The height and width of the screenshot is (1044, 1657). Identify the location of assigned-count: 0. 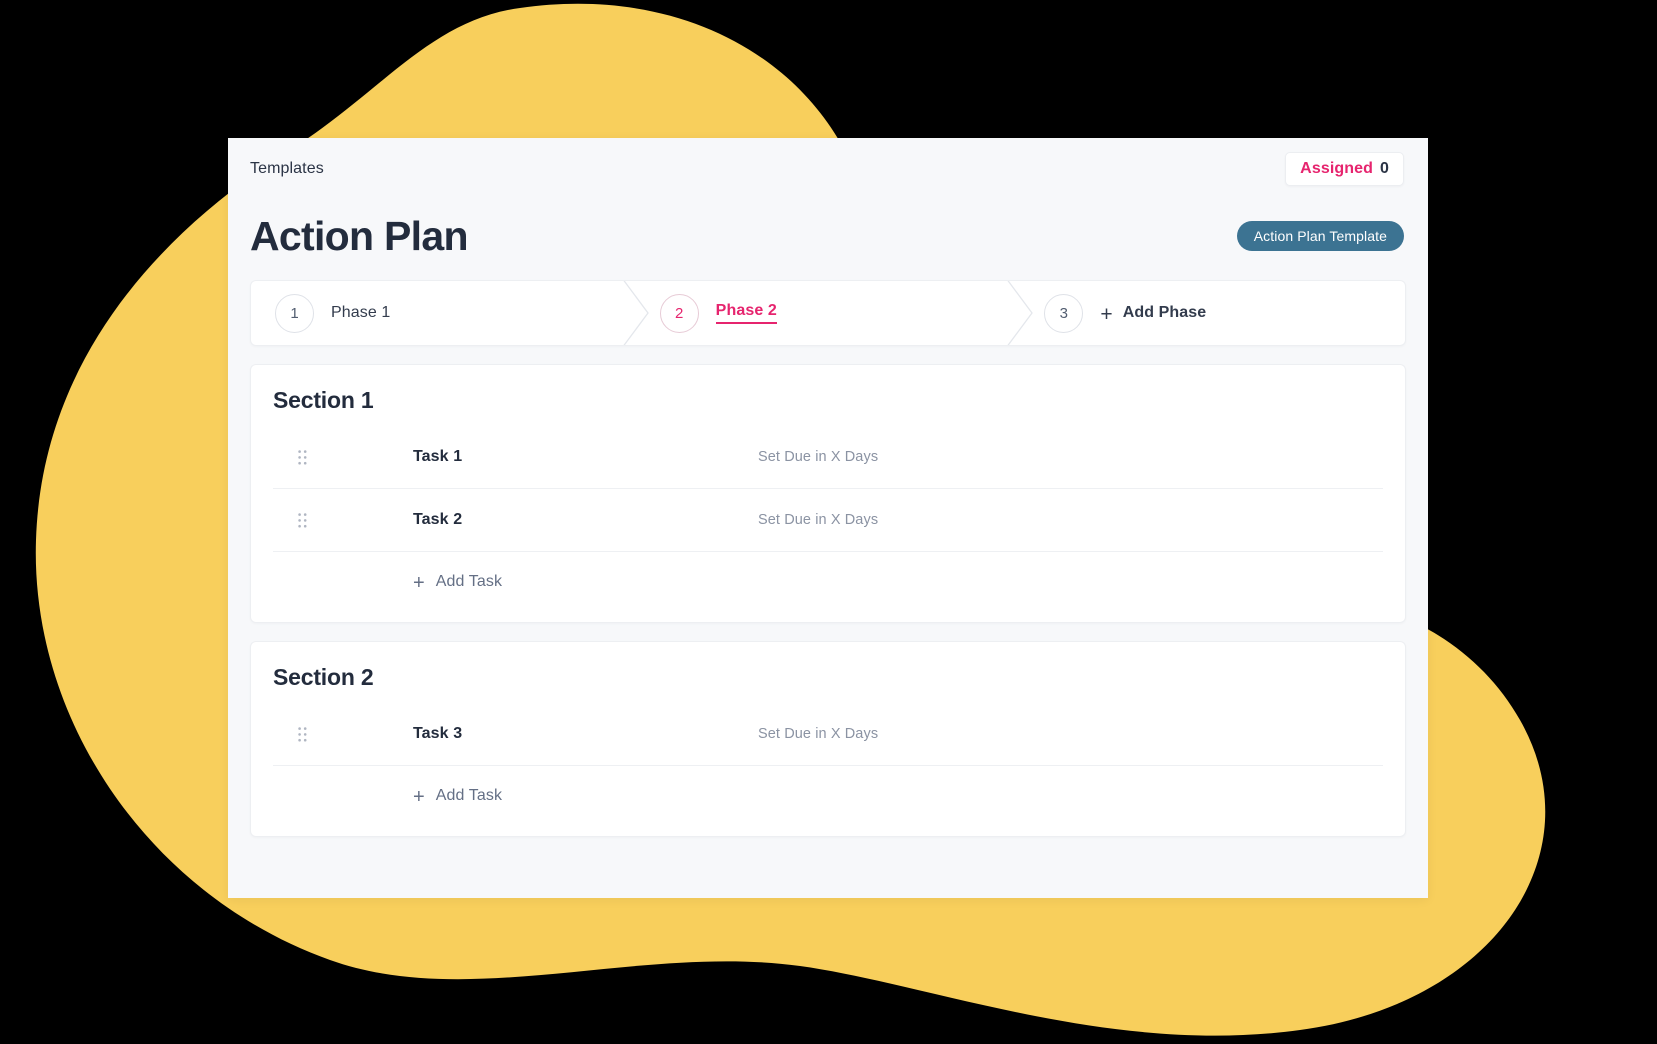
(1384, 168).